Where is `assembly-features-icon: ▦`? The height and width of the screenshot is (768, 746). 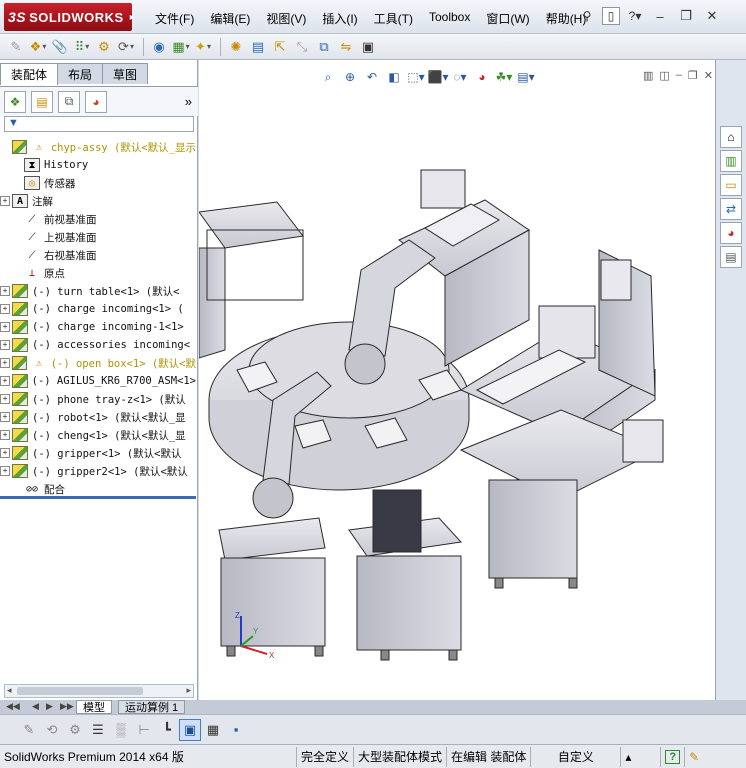
assembly-features-icon: ▦ is located at coordinates (181, 47).